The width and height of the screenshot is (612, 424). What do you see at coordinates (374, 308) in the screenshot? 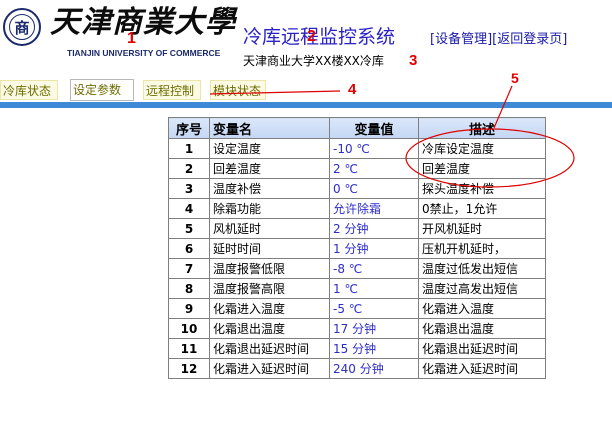
I see `cell-value: -5 ℃` at bounding box center [374, 308].